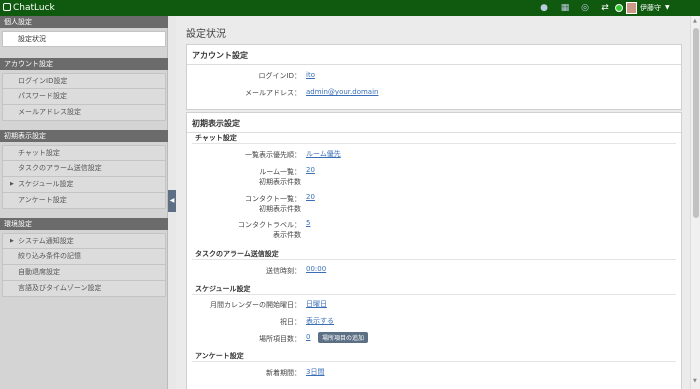 This screenshot has width=700, height=389. Describe the element at coordinates (695, 21) in the screenshot. I see `scroll-up-icon: ▲` at that location.